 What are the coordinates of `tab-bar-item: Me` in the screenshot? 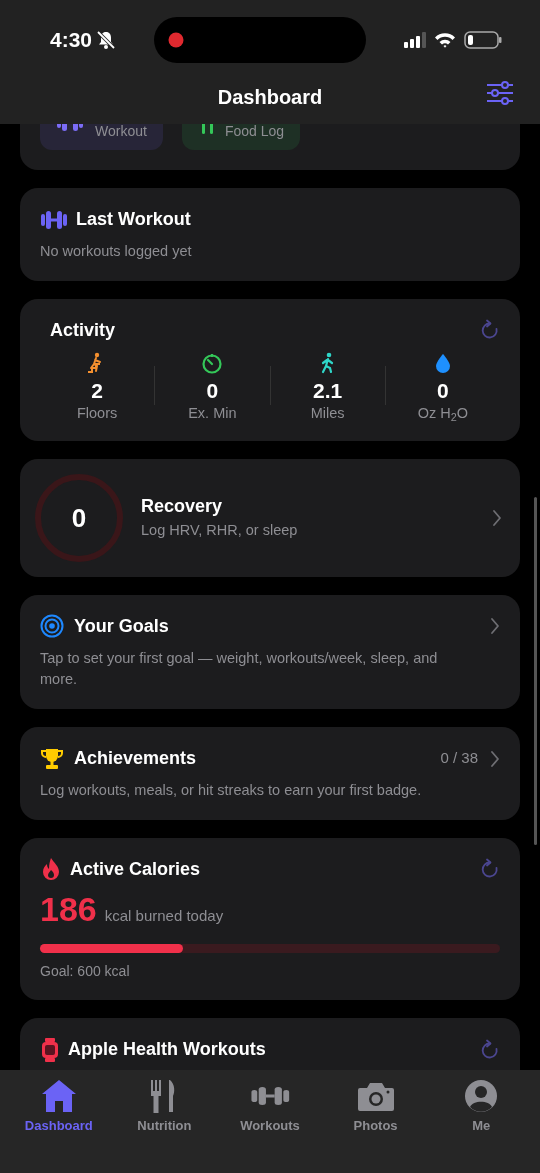 It's located at (481, 1107).